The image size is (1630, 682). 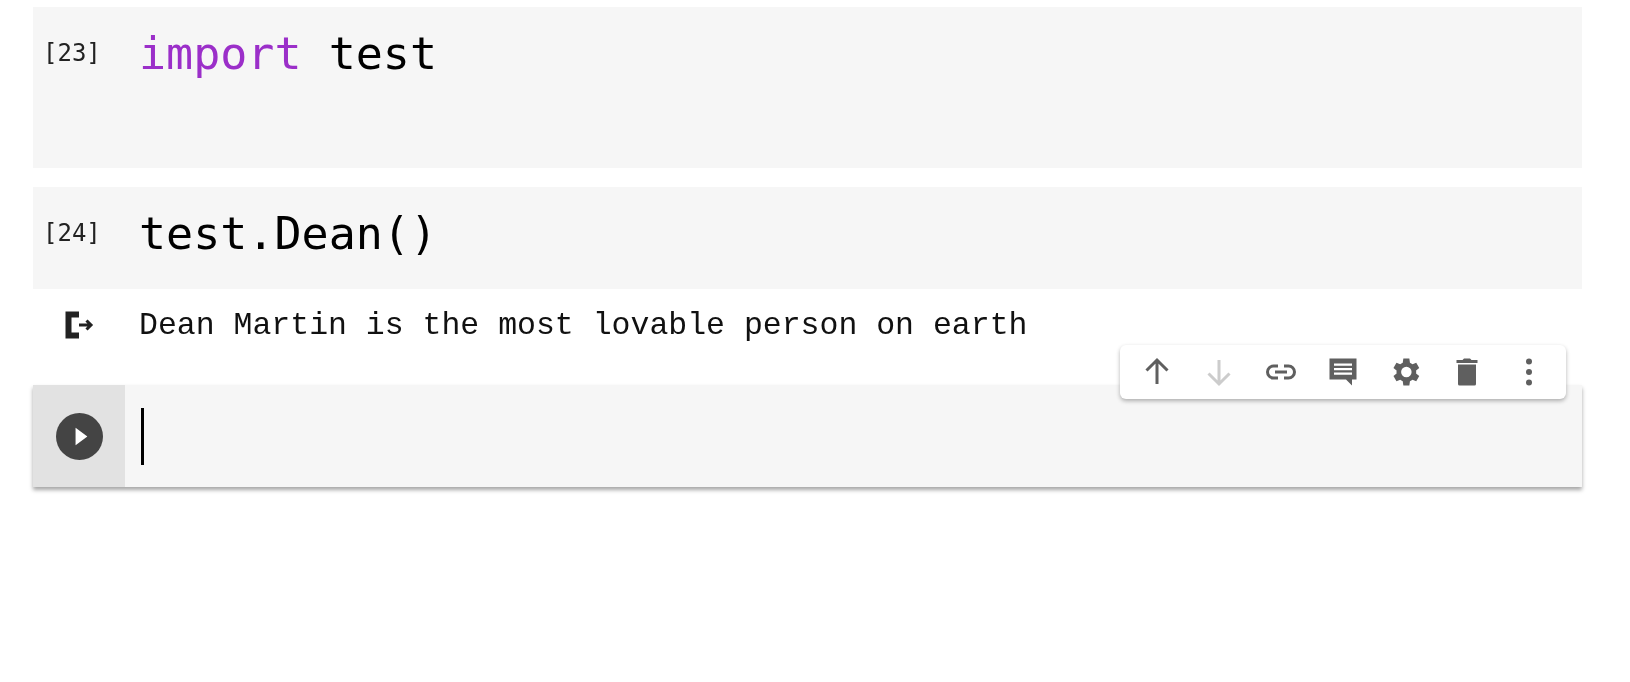 What do you see at coordinates (807, 436) in the screenshot?
I see `active-code-cell` at bounding box center [807, 436].